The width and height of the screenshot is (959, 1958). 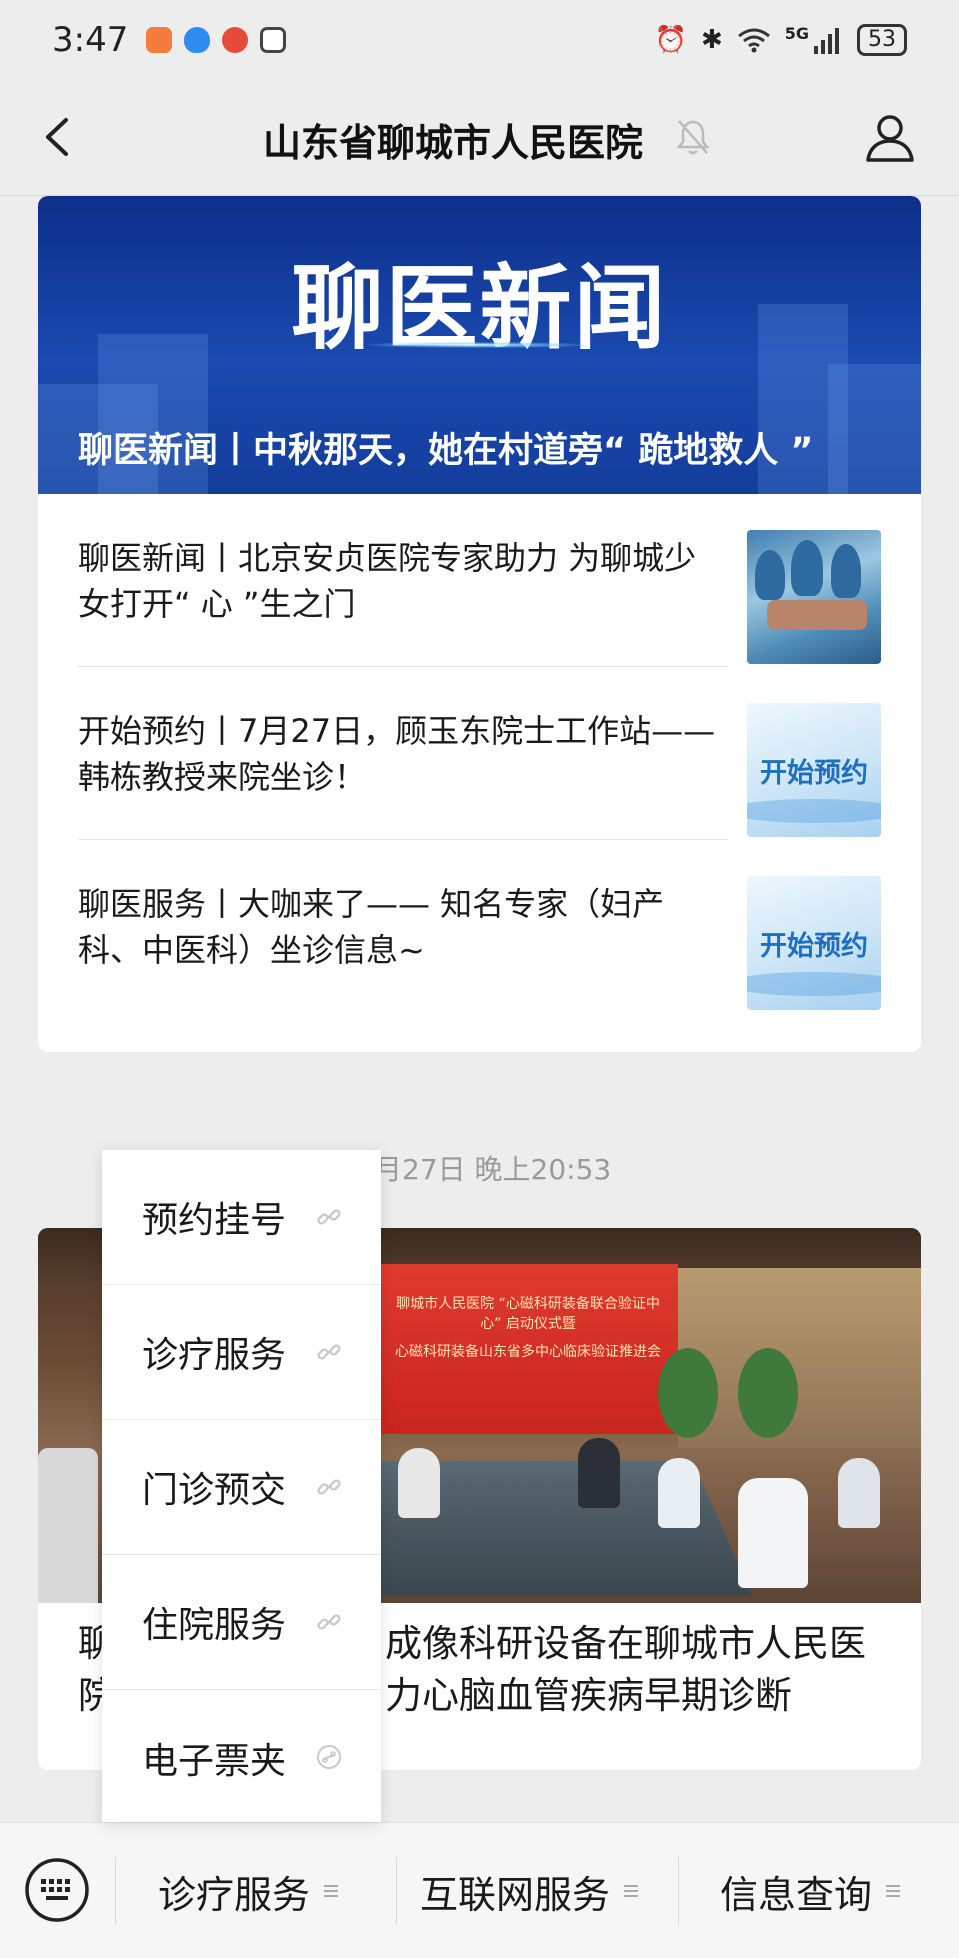 What do you see at coordinates (159, 40) in the screenshot?
I see `app-notification-icon` at bounding box center [159, 40].